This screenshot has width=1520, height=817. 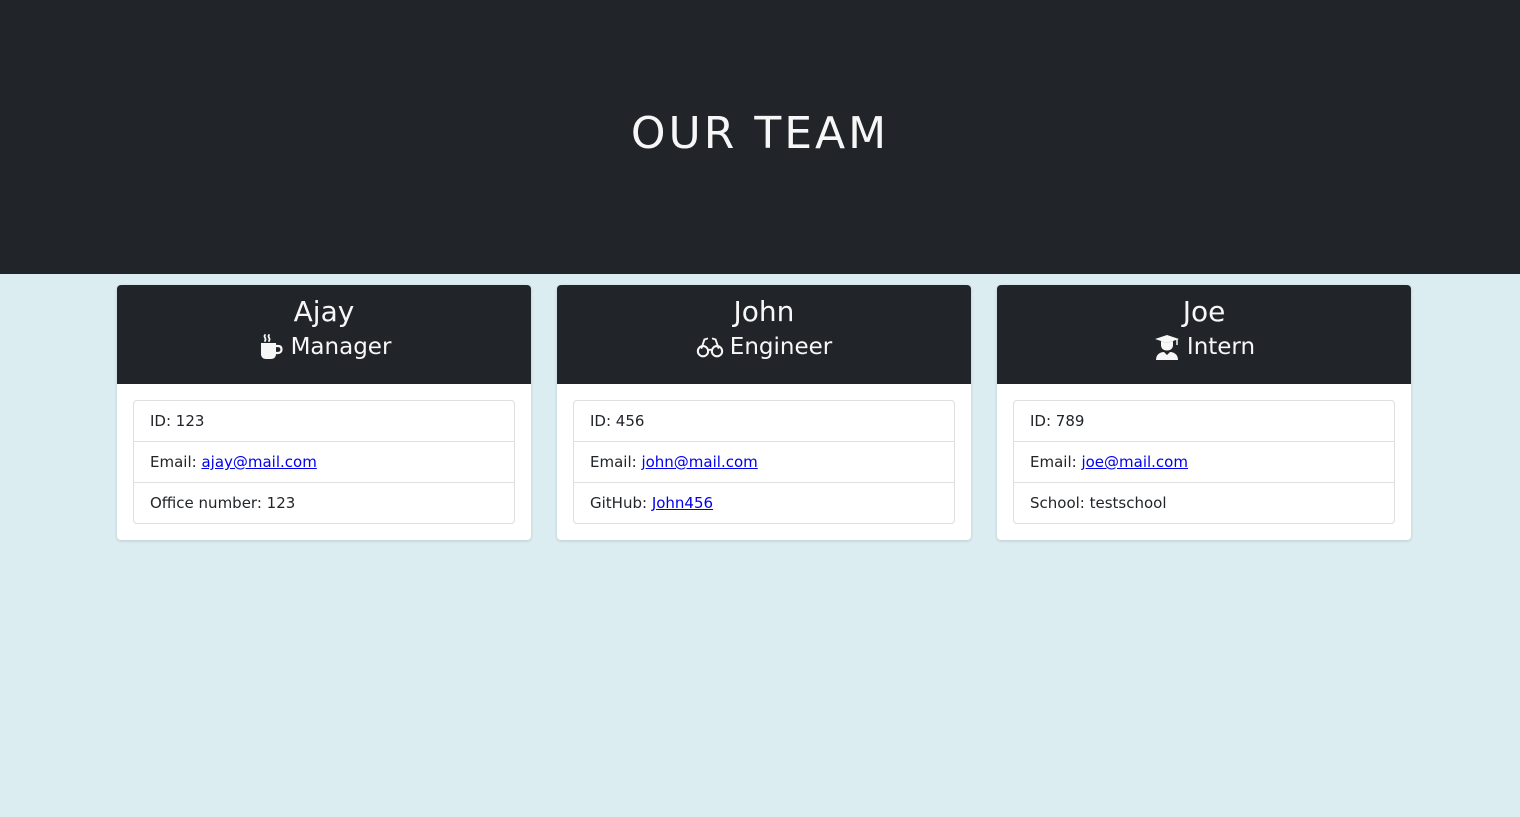 I want to click on card-header: Joe Intern, so click(x=1204, y=334).